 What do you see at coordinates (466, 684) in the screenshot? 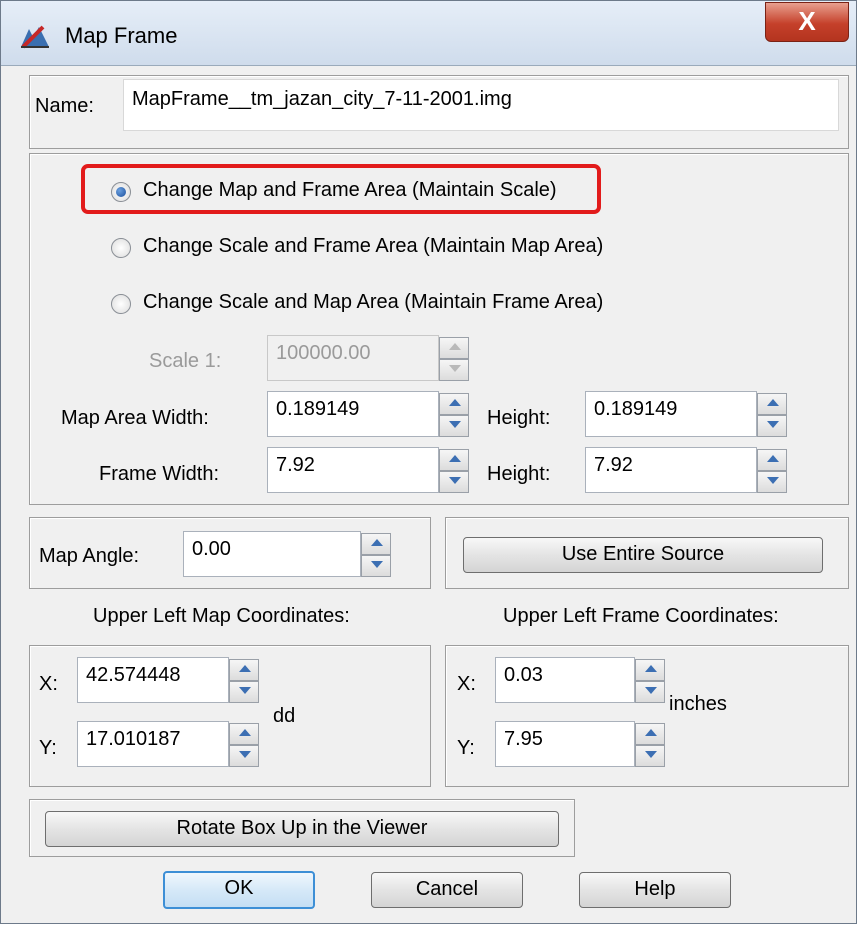
I see `frame-x-label: X:` at bounding box center [466, 684].